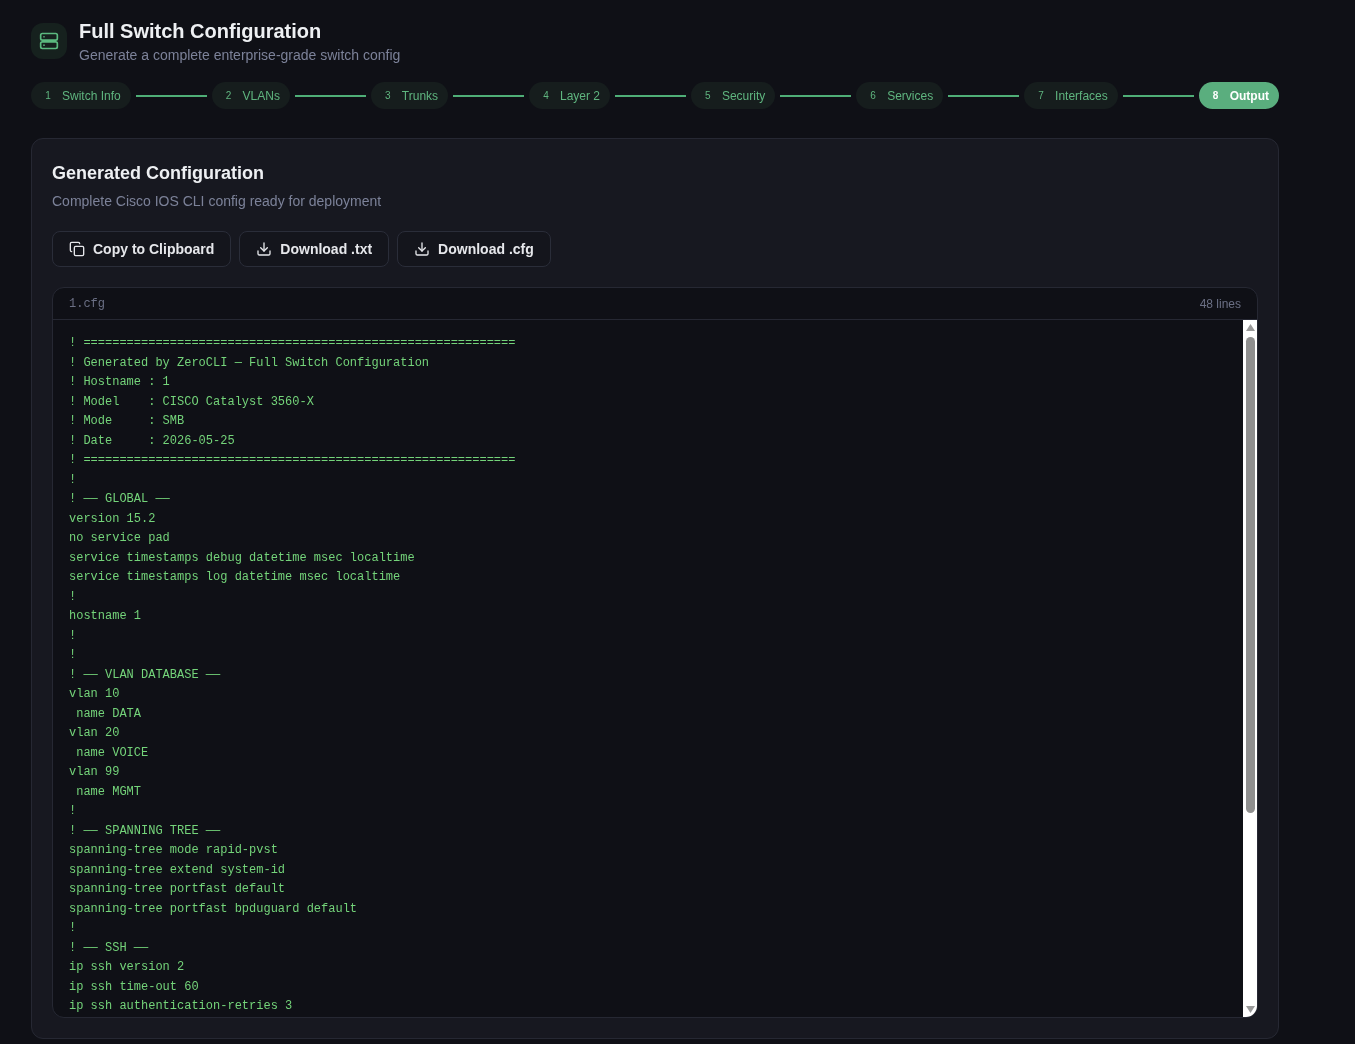 This screenshot has height=1044, width=1355. I want to click on code-line: vlan 10, so click(94, 694).